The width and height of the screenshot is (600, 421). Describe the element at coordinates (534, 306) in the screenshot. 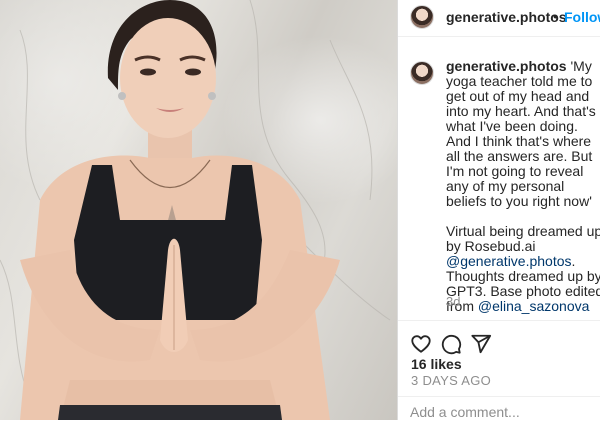

I see `mention-link: @elina_sazonova` at that location.